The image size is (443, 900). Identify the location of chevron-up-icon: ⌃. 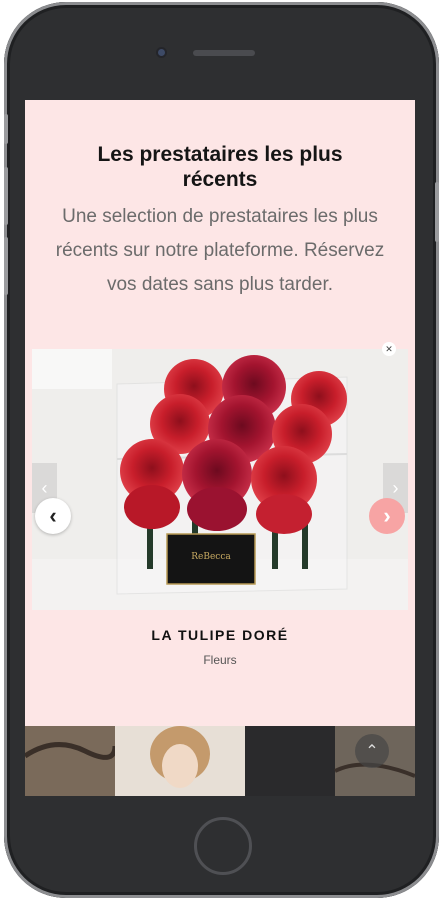
(372, 751).